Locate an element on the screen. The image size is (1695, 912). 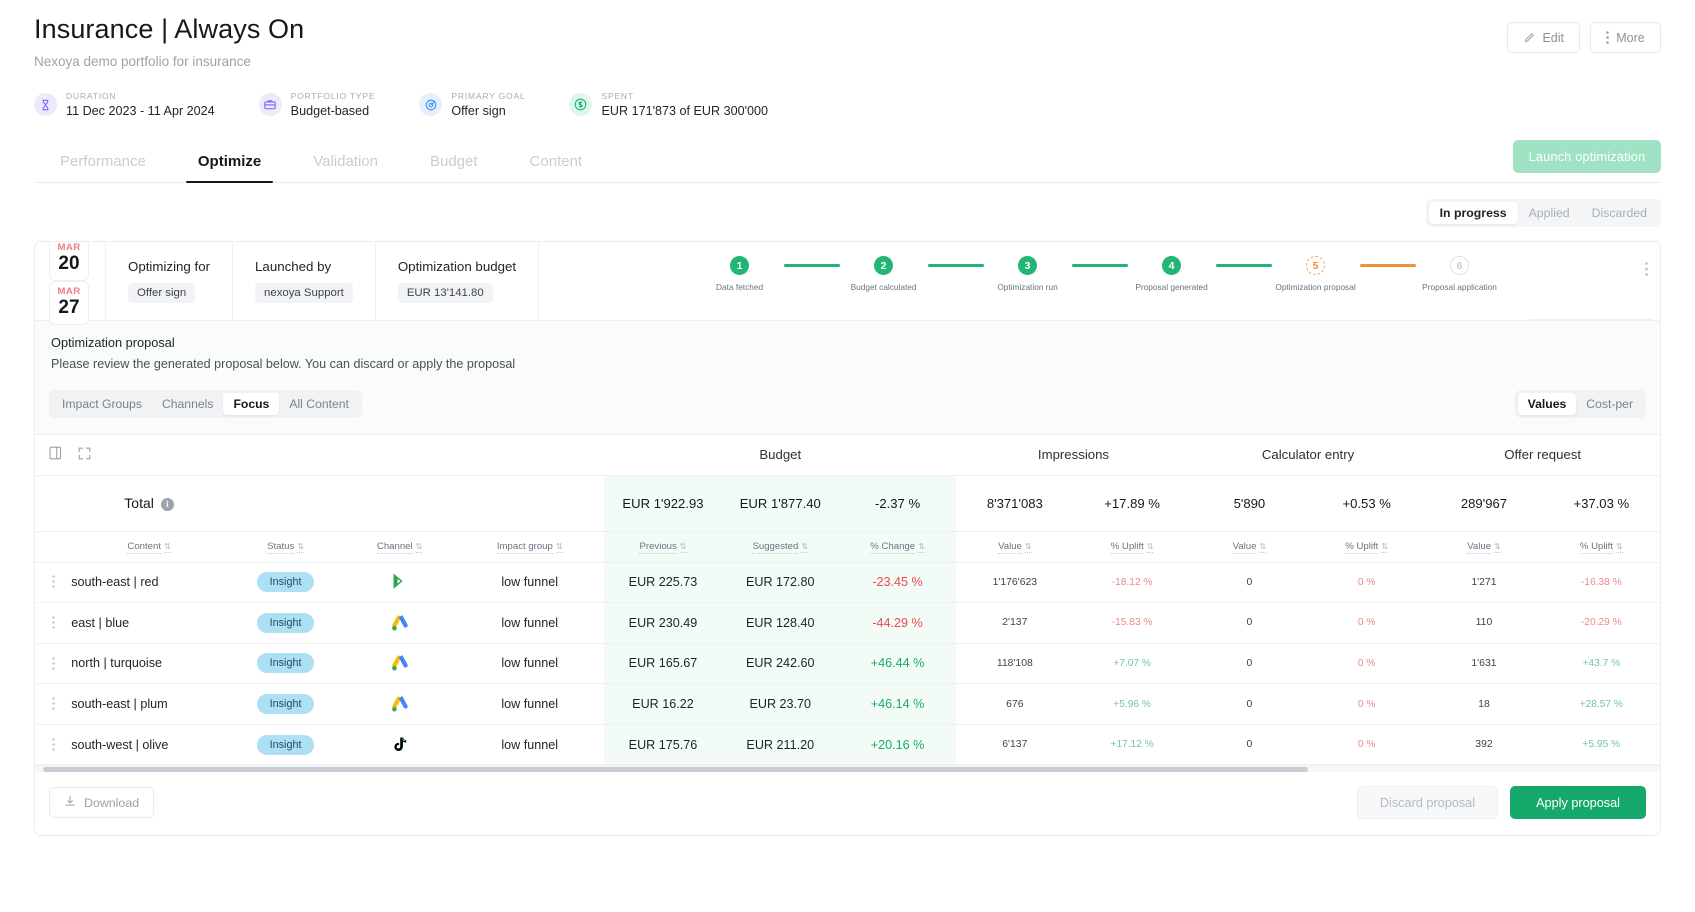
col-calculator-value: Value ⇅ is located at coordinates (1249, 547).